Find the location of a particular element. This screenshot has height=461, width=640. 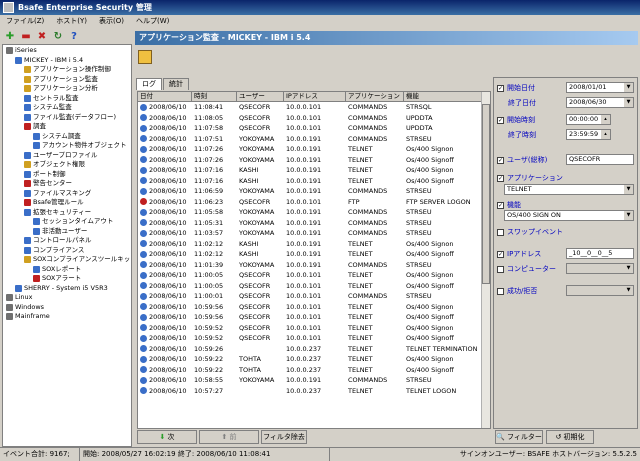

tree-node: SOXレポート is located at coordinates (57, 269).